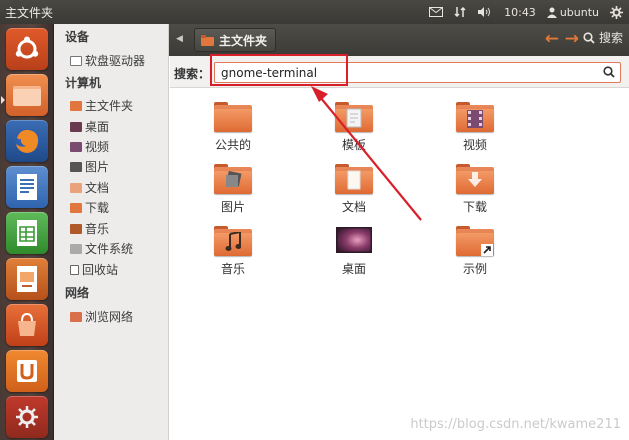  I want to click on sidebar-item-music: 音乐, so click(89, 228).